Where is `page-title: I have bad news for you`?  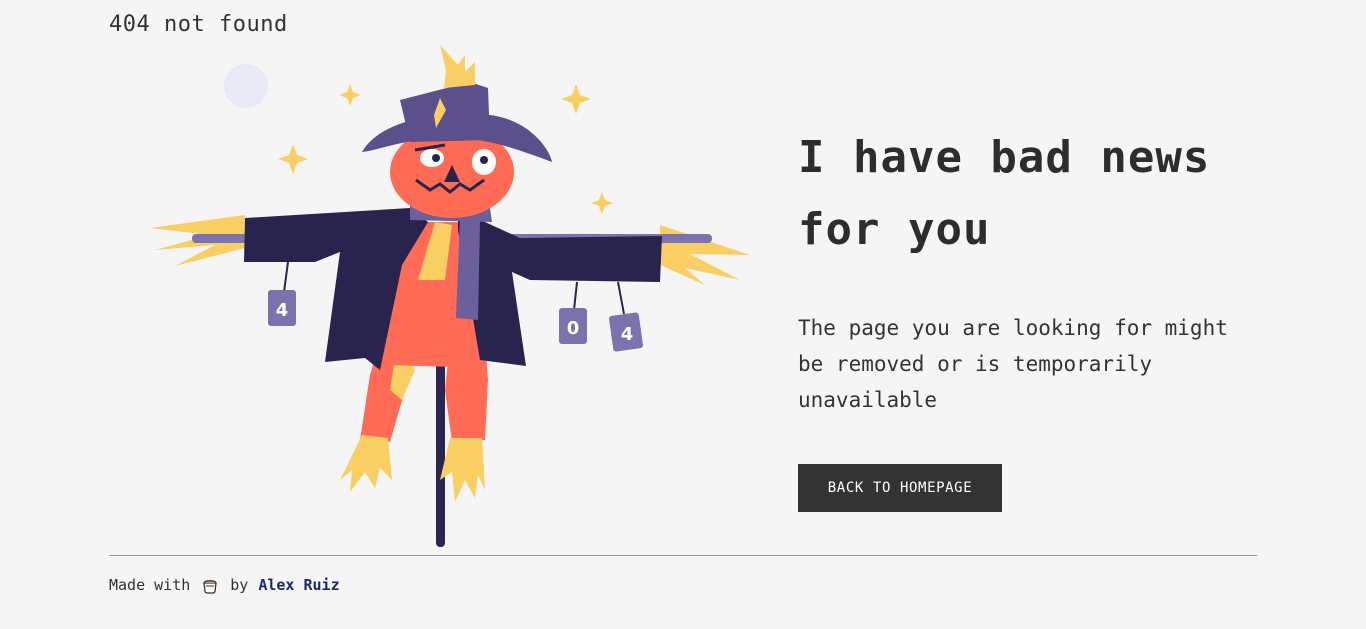 page-title: I have bad news for you is located at coordinates (1004, 193).